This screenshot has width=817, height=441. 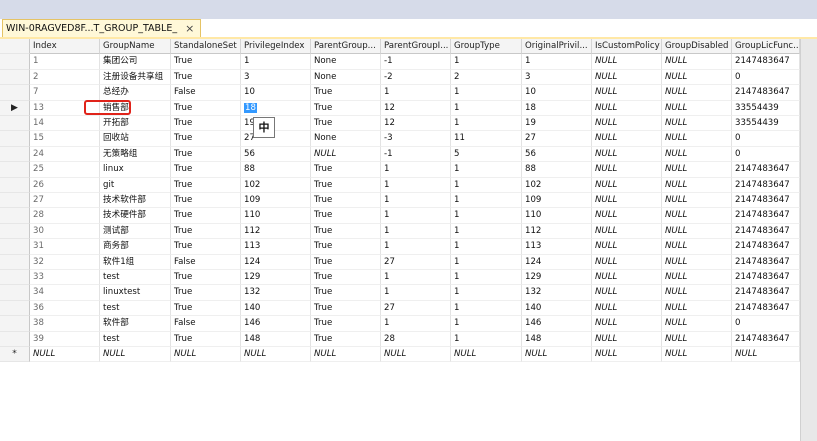 What do you see at coordinates (557, 170) in the screenshot?
I see `cell-originalprivil: 88` at bounding box center [557, 170].